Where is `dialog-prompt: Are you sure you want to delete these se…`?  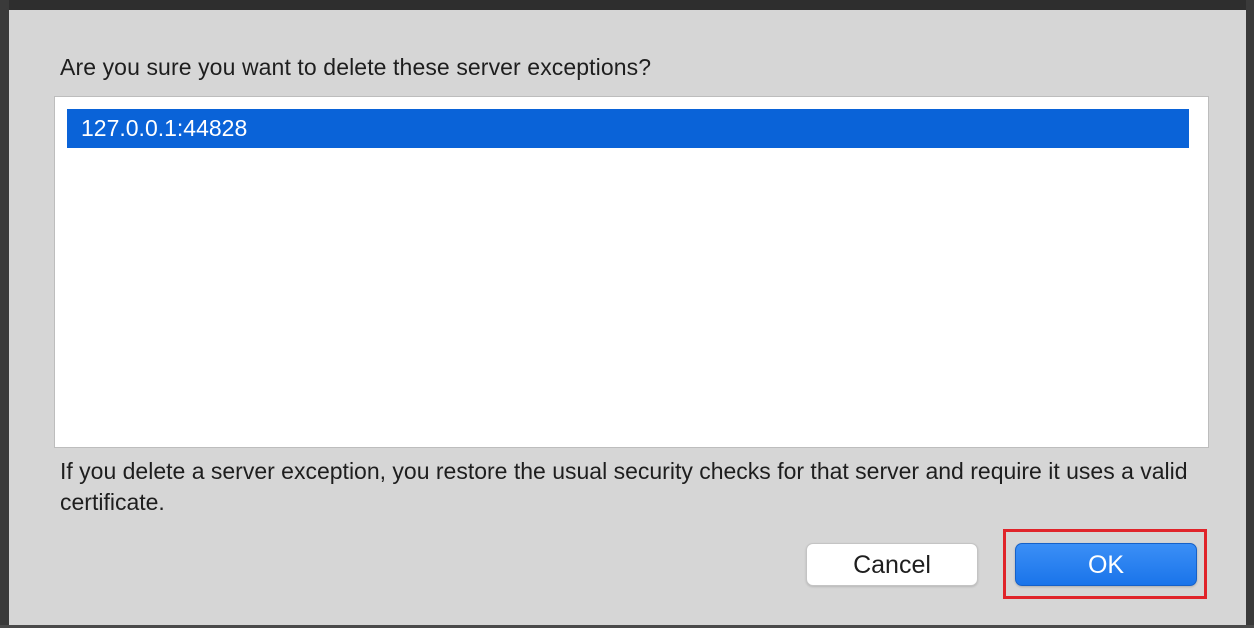 dialog-prompt: Are you sure you want to delete these se… is located at coordinates (356, 67).